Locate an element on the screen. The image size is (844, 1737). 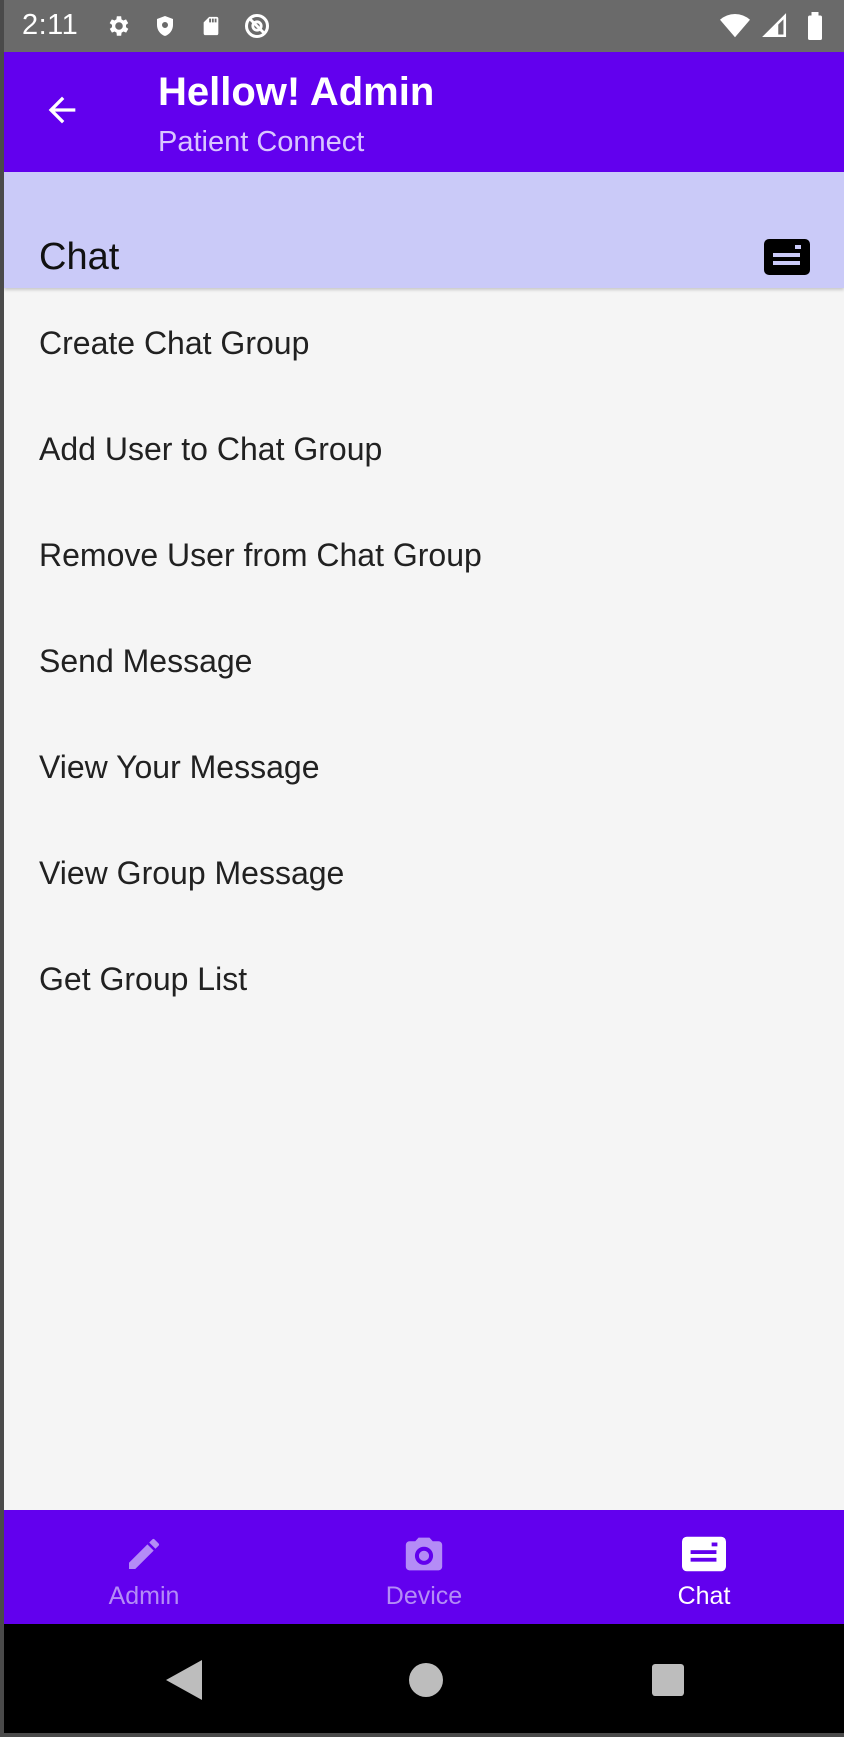
tab-admin: Admin is located at coordinates (144, 1567).